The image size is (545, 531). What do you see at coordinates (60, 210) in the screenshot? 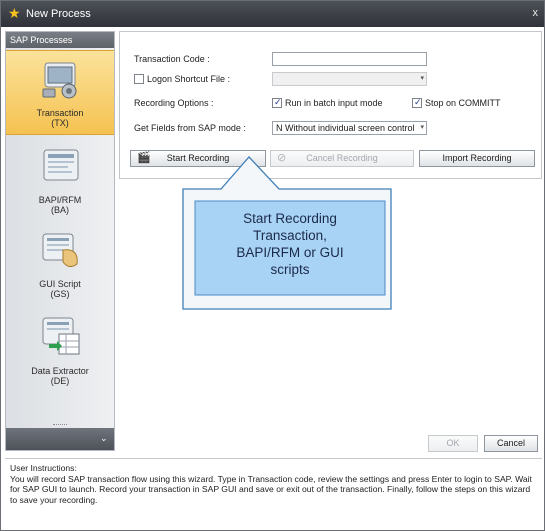
I see `sidebar-item-sublabel: (BA)` at bounding box center [60, 210].